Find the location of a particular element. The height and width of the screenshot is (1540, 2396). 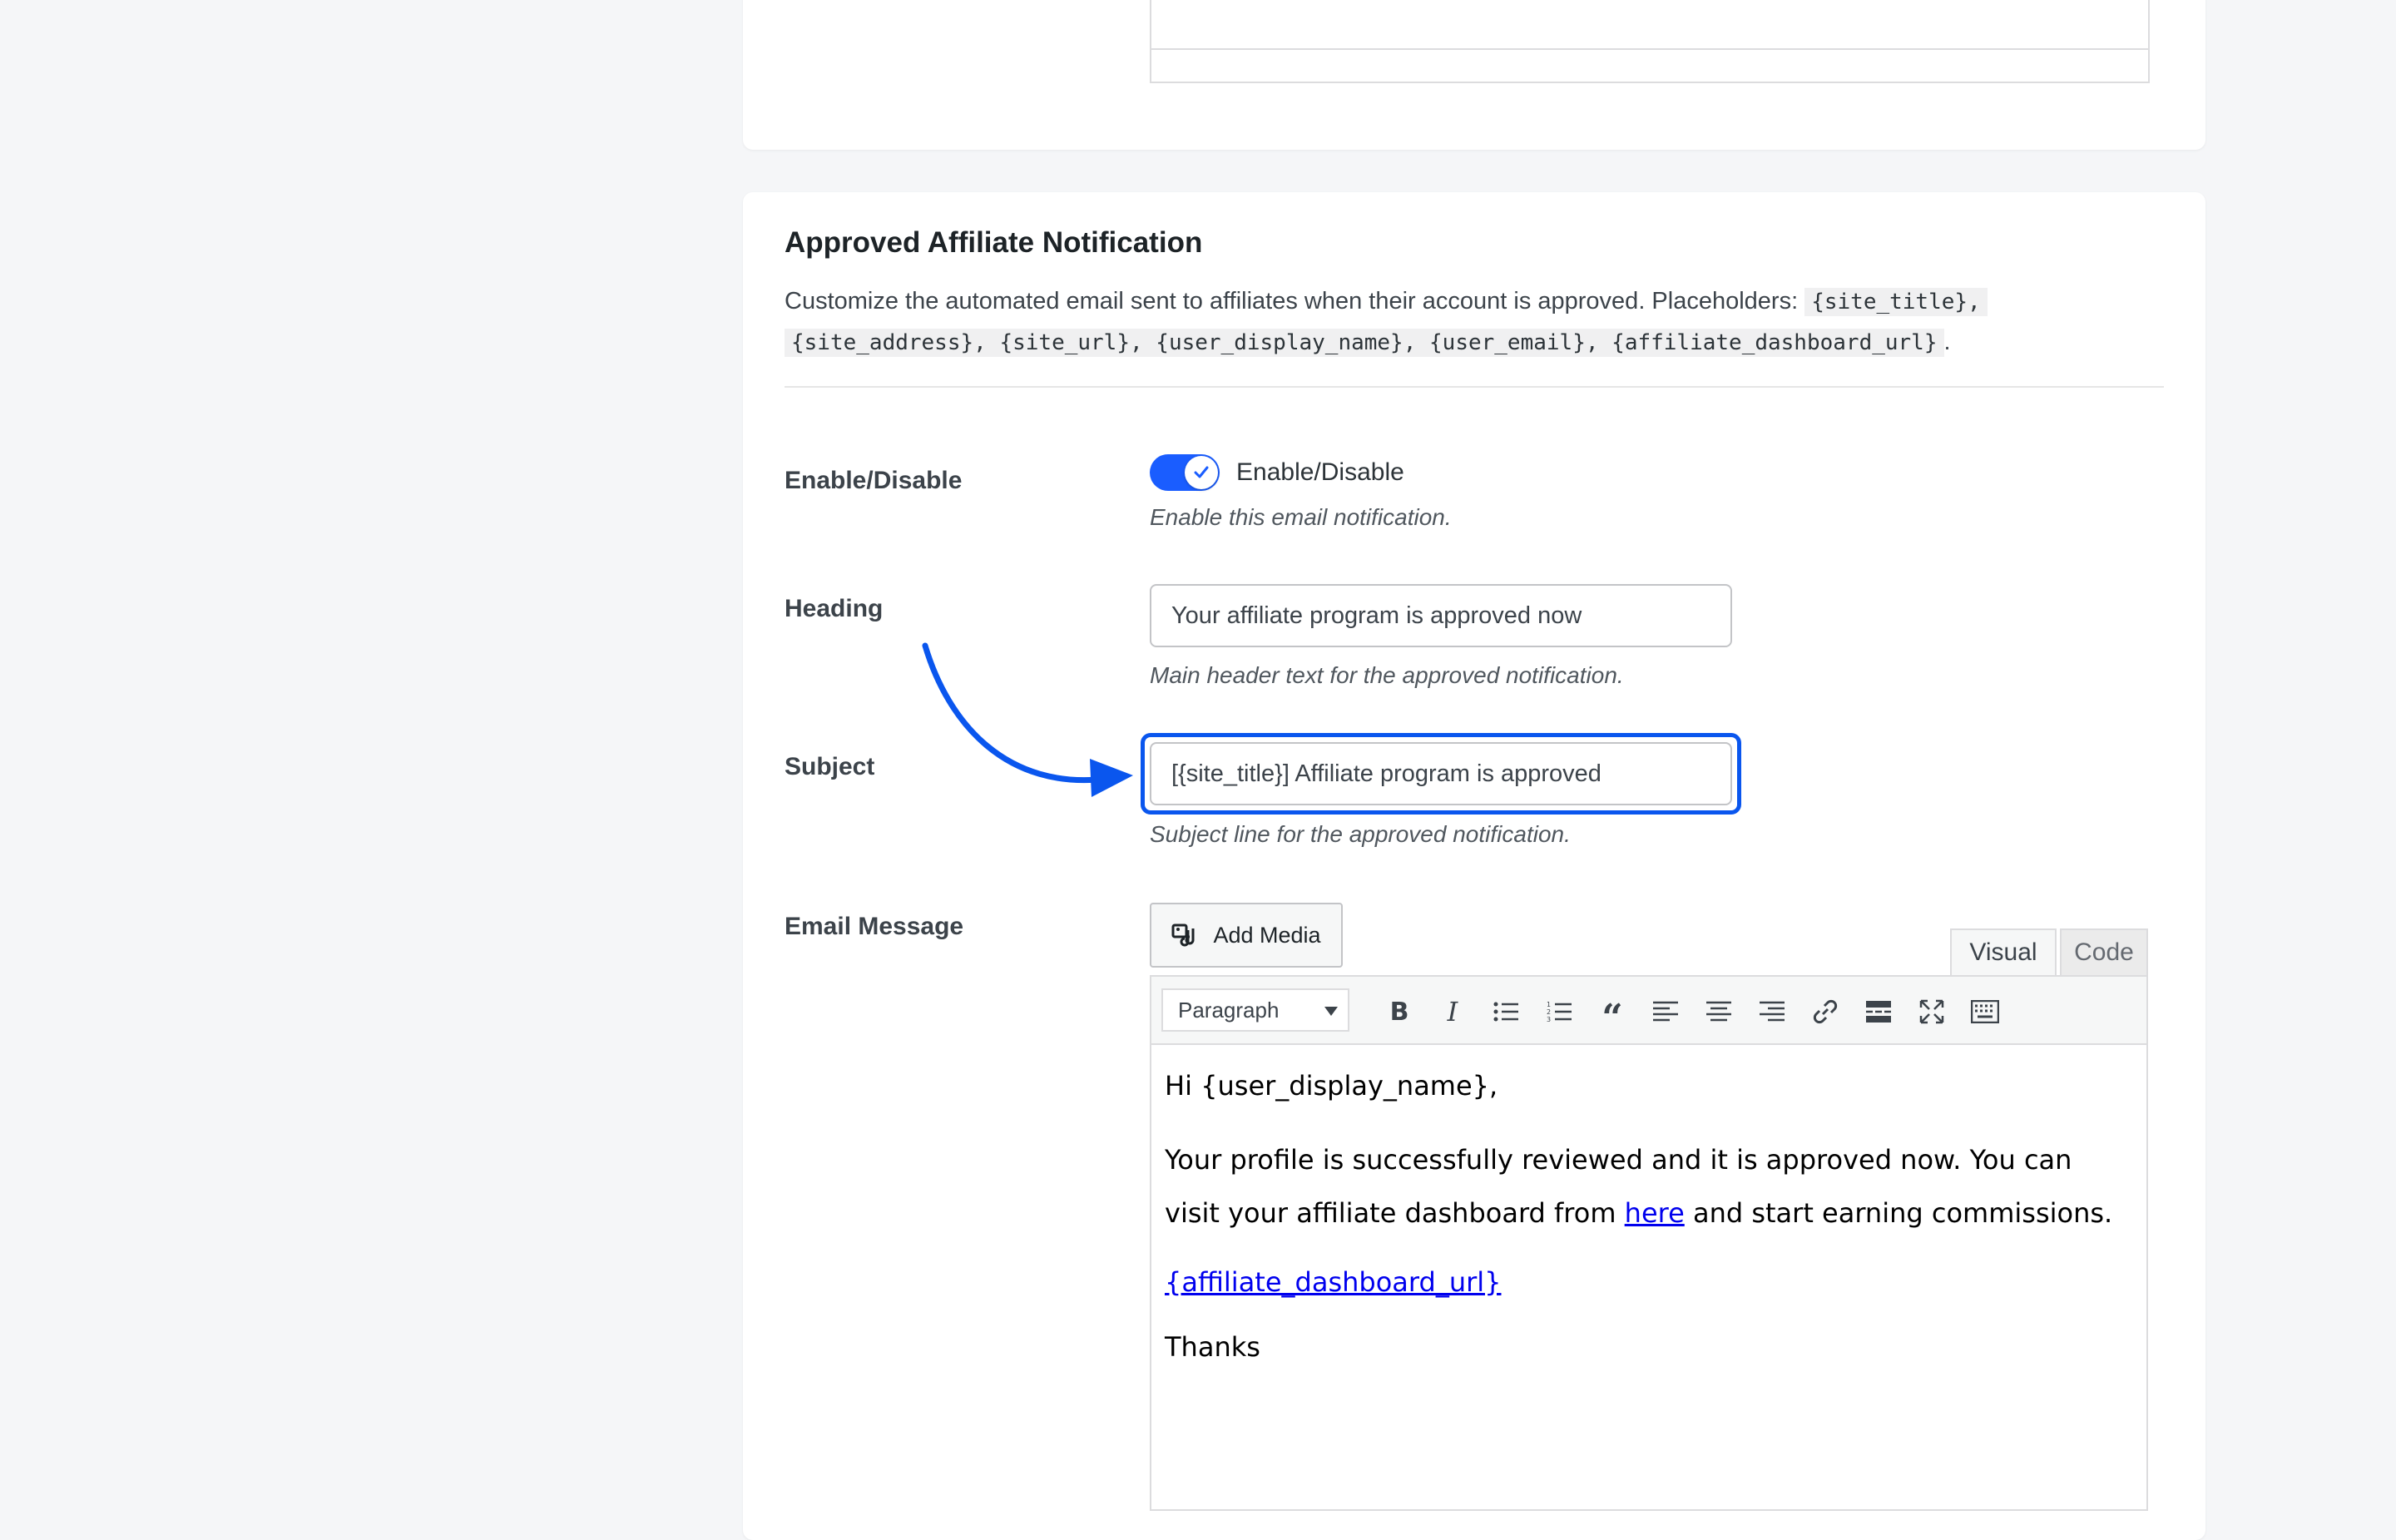

email-message-label: Email Message is located at coordinates (875, 926).